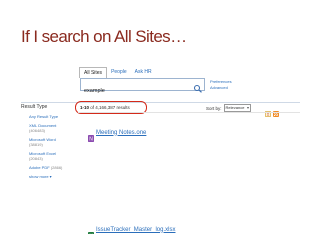 The height and width of the screenshot is (240, 320). I want to click on rss-icon, so click(276, 110).